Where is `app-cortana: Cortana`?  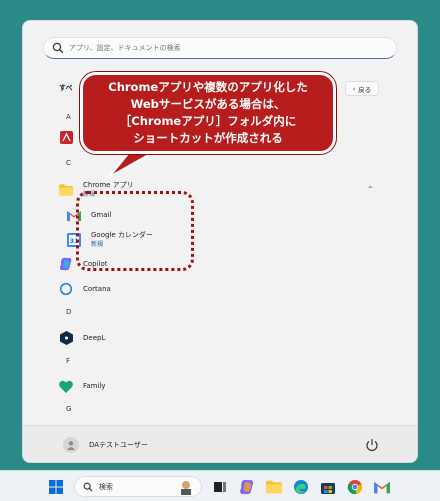
app-cortana: Cortana is located at coordinates (85, 289).